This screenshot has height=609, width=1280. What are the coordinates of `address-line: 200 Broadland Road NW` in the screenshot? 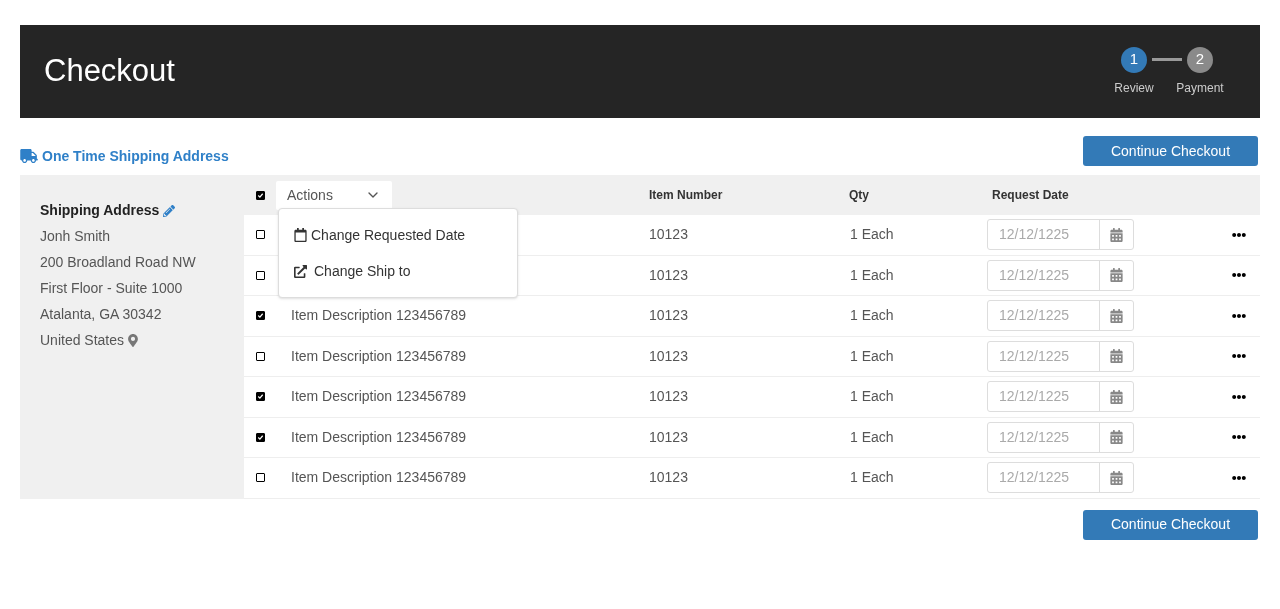 It's located at (118, 262).